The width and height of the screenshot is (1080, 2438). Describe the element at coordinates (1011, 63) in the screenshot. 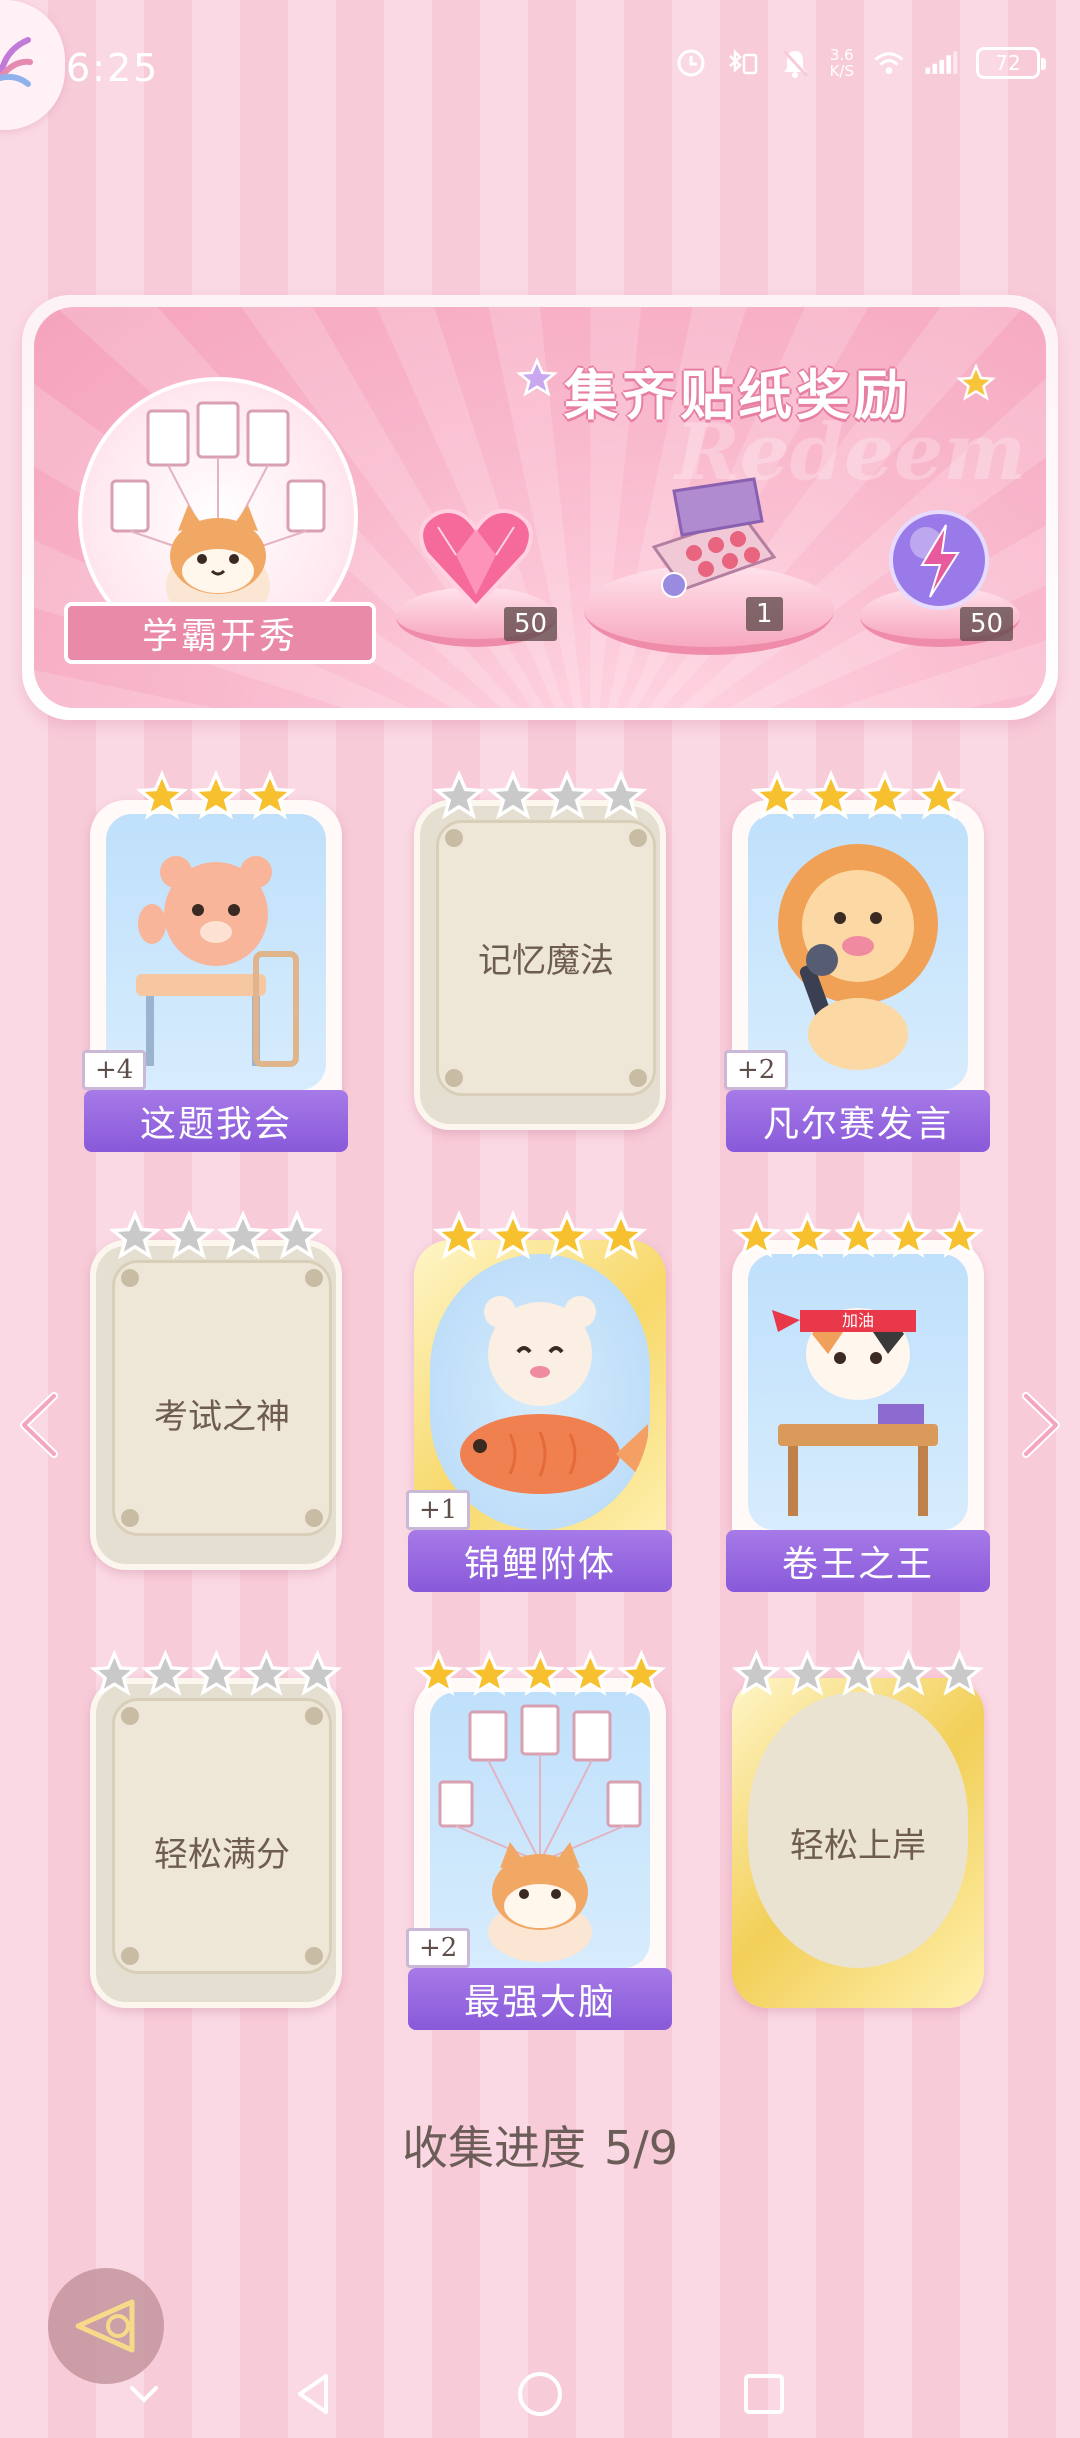

I see `battery-indicator: 72` at that location.